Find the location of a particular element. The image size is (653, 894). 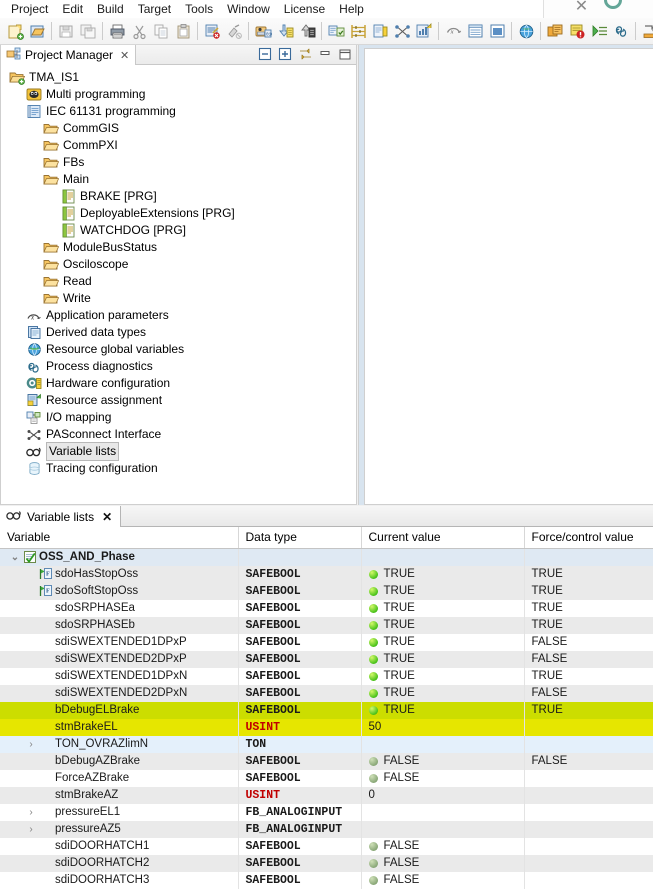

tree-item-i-o-mapping: I/O mapping is located at coordinates (178, 417).